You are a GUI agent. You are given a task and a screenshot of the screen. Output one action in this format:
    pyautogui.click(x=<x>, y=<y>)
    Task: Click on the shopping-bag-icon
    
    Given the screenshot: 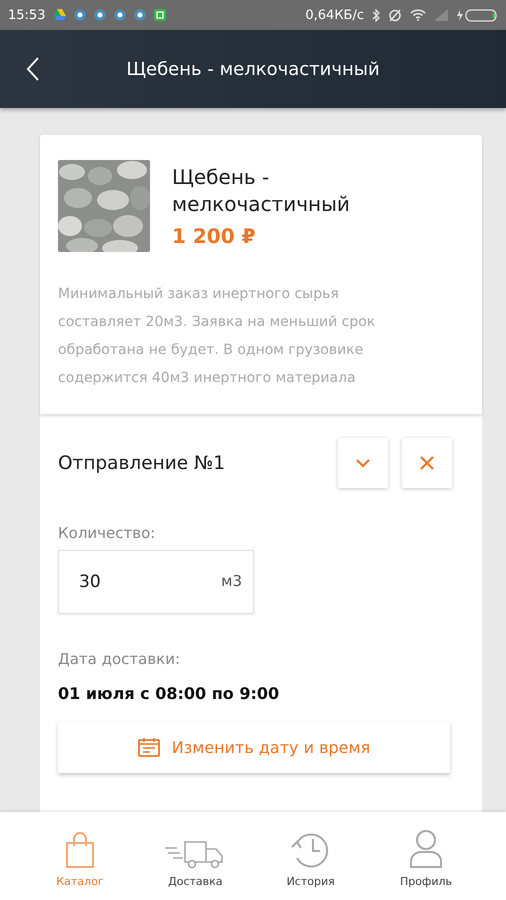 What is the action you would take?
    pyautogui.click(x=80, y=850)
    